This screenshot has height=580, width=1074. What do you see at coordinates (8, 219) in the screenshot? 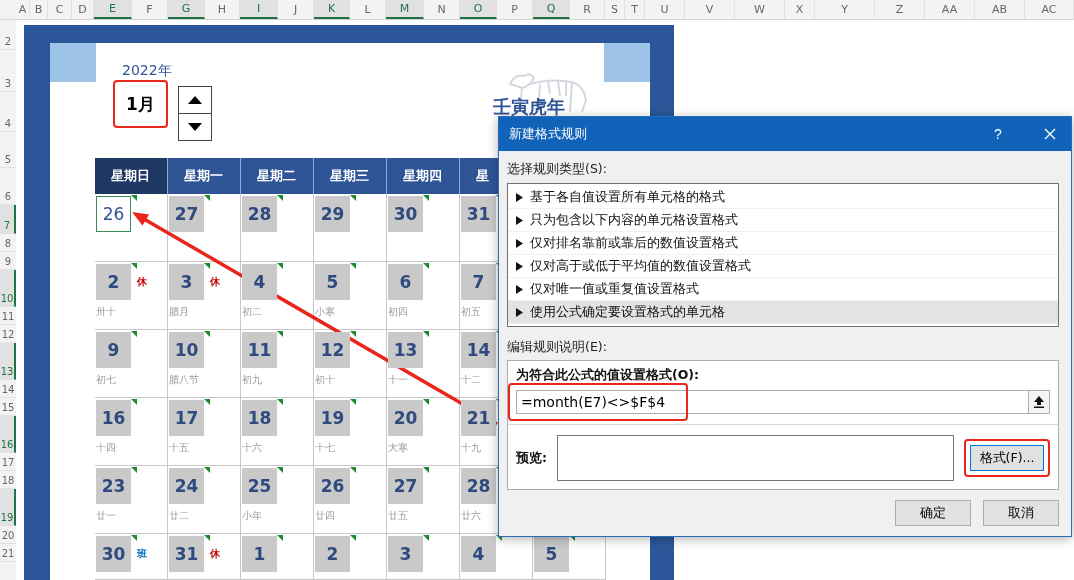
I see `row-header: 7` at bounding box center [8, 219].